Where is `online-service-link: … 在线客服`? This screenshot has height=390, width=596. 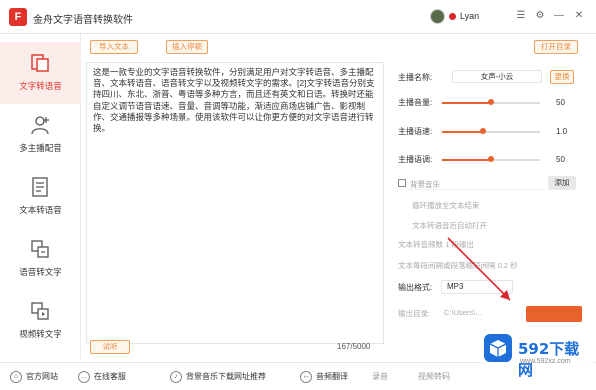 online-service-link: … 在线客服 is located at coordinates (102, 377).